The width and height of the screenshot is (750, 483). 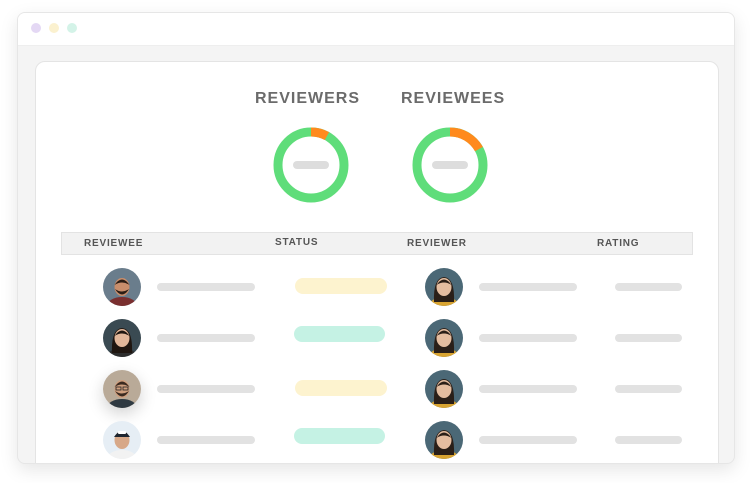 I want to click on reviewees-progress-donut, so click(x=450, y=165).